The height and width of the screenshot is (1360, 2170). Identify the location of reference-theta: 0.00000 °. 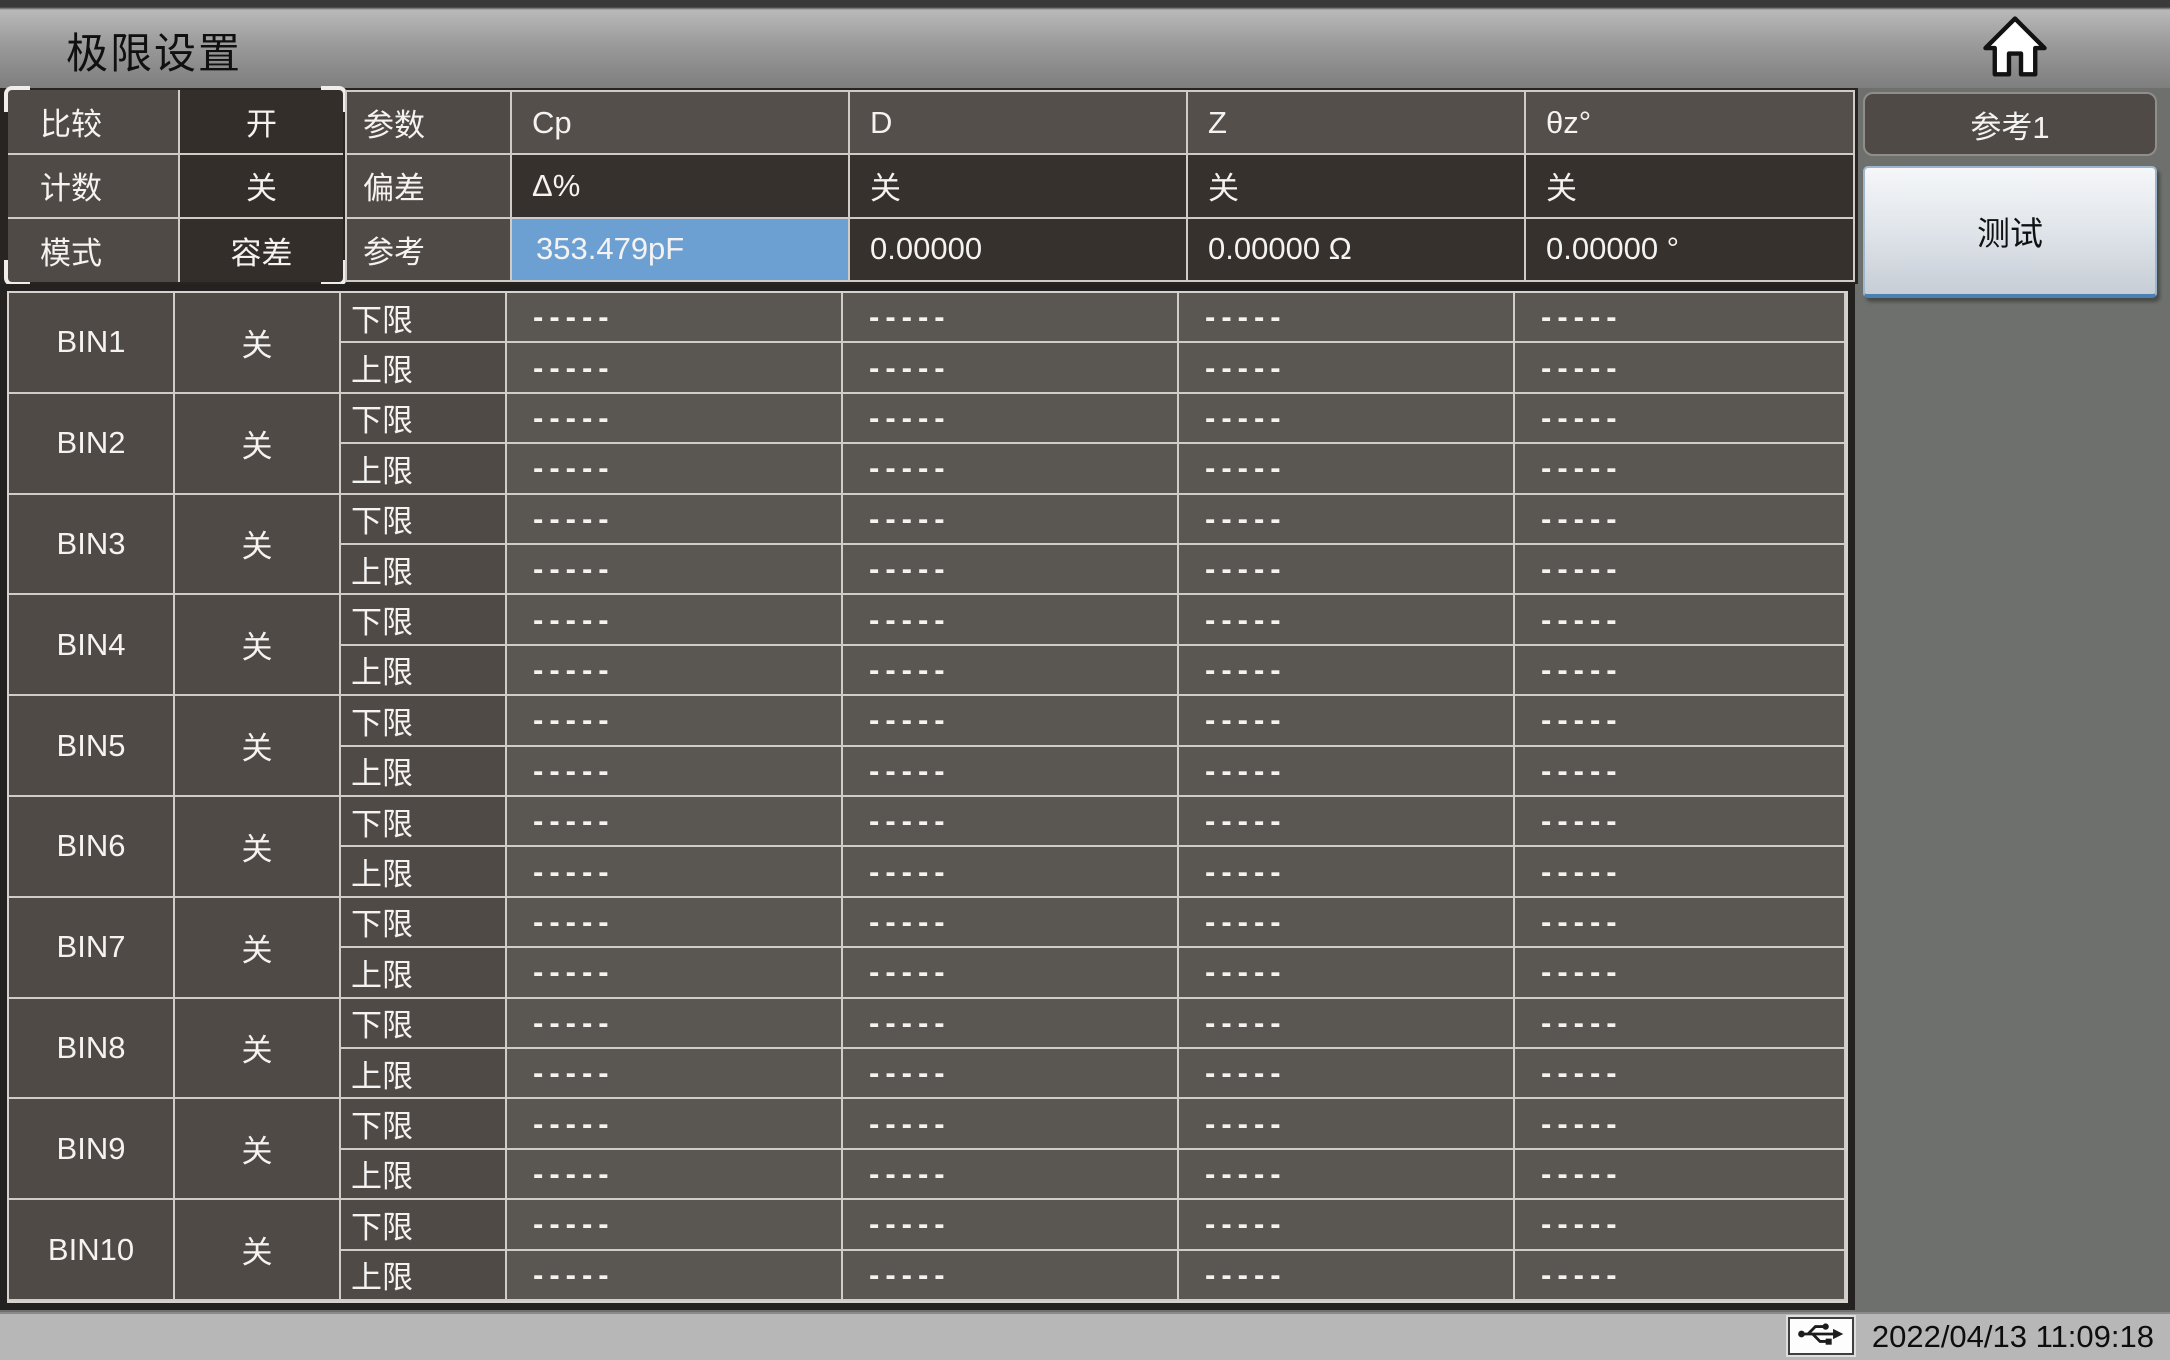
(1689, 249).